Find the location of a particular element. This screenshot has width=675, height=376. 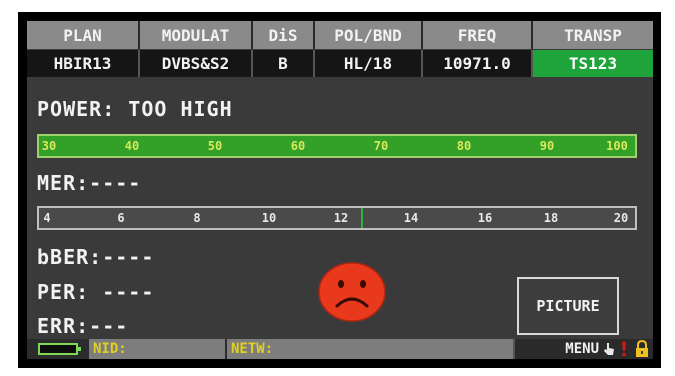

power-tick: 30 is located at coordinates (49, 146).